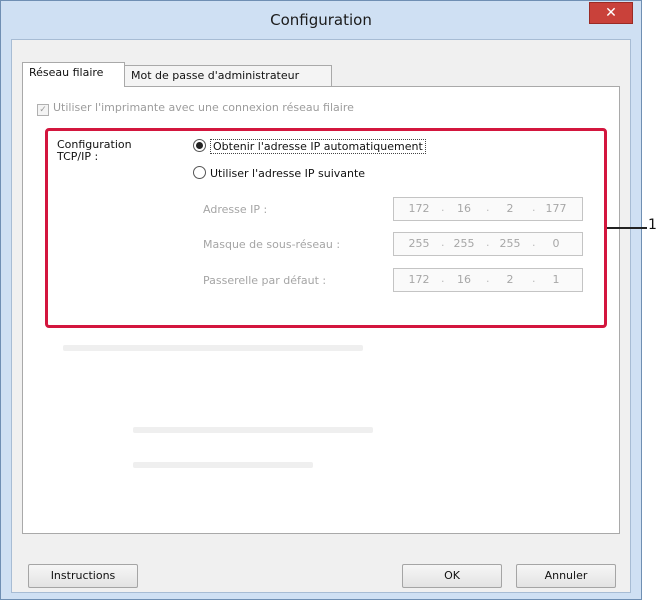  I want to click on tab-wired-lan: Réseau filaire, so click(73, 74).